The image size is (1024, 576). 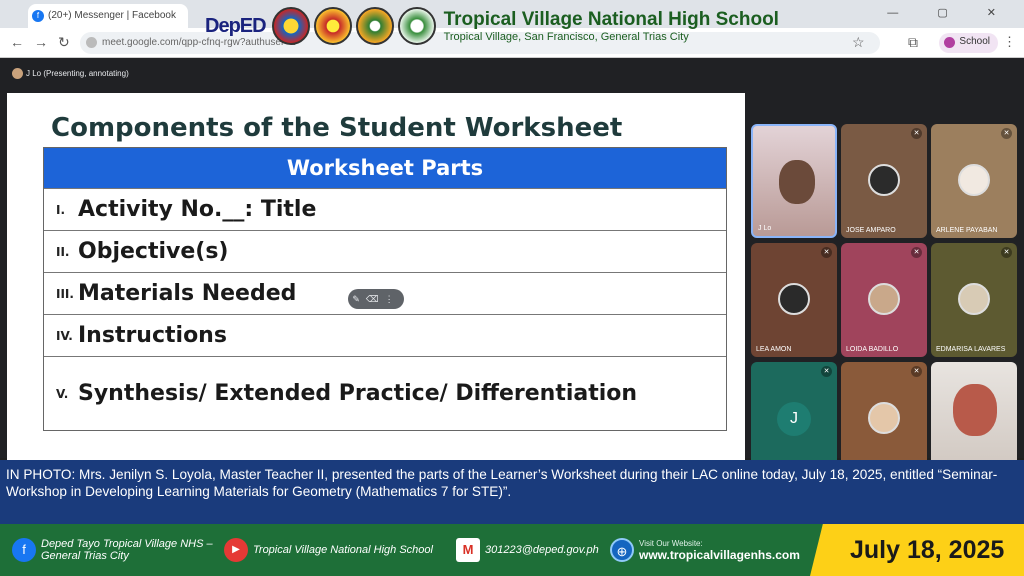 I want to click on school-seal-icon, so click(x=416, y=26).